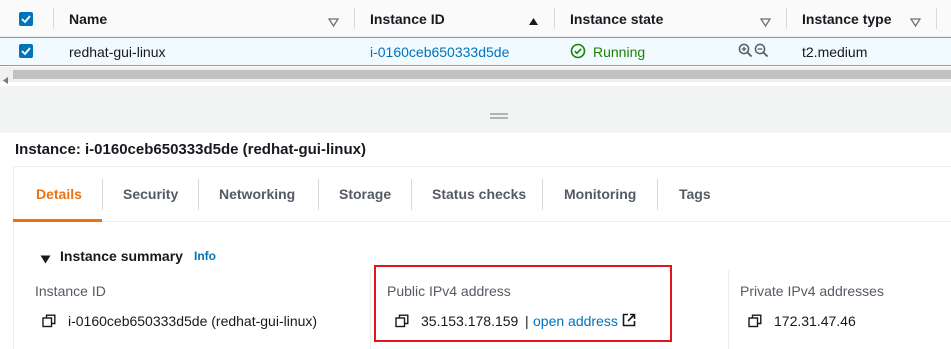 This screenshot has width=951, height=349. Describe the element at coordinates (407, 19) in the screenshot. I see `column-header-instance-id: Instance ID` at that location.